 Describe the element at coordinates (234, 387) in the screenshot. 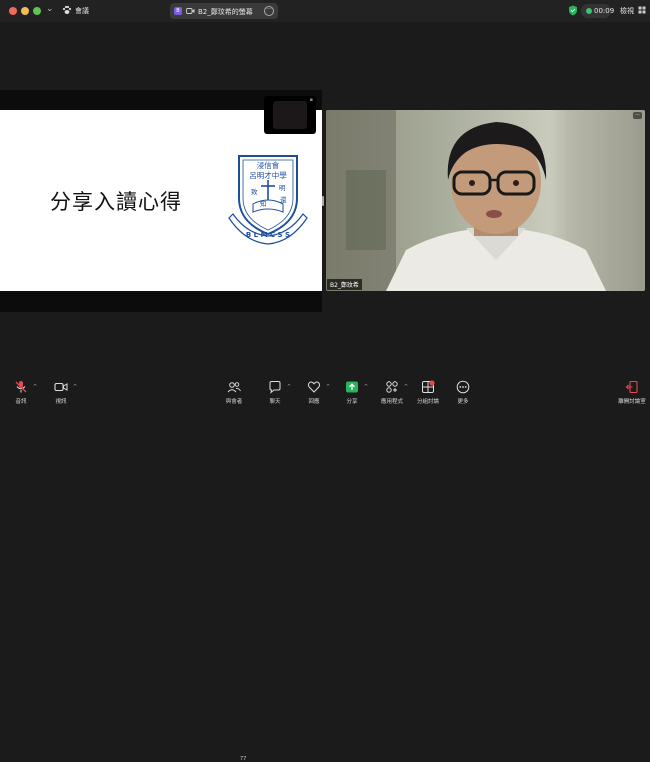

I see `participants-icon` at that location.